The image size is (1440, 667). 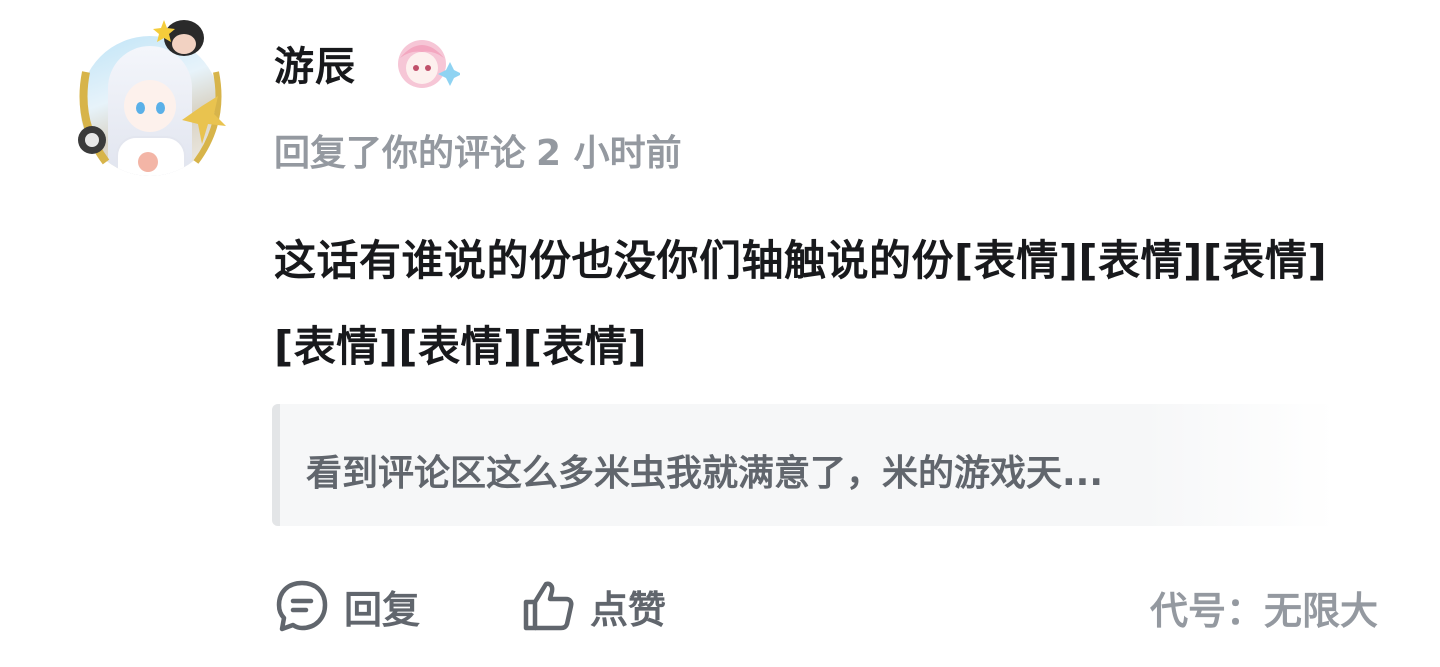 I want to click on like-label: 点赞, so click(x=628, y=609).